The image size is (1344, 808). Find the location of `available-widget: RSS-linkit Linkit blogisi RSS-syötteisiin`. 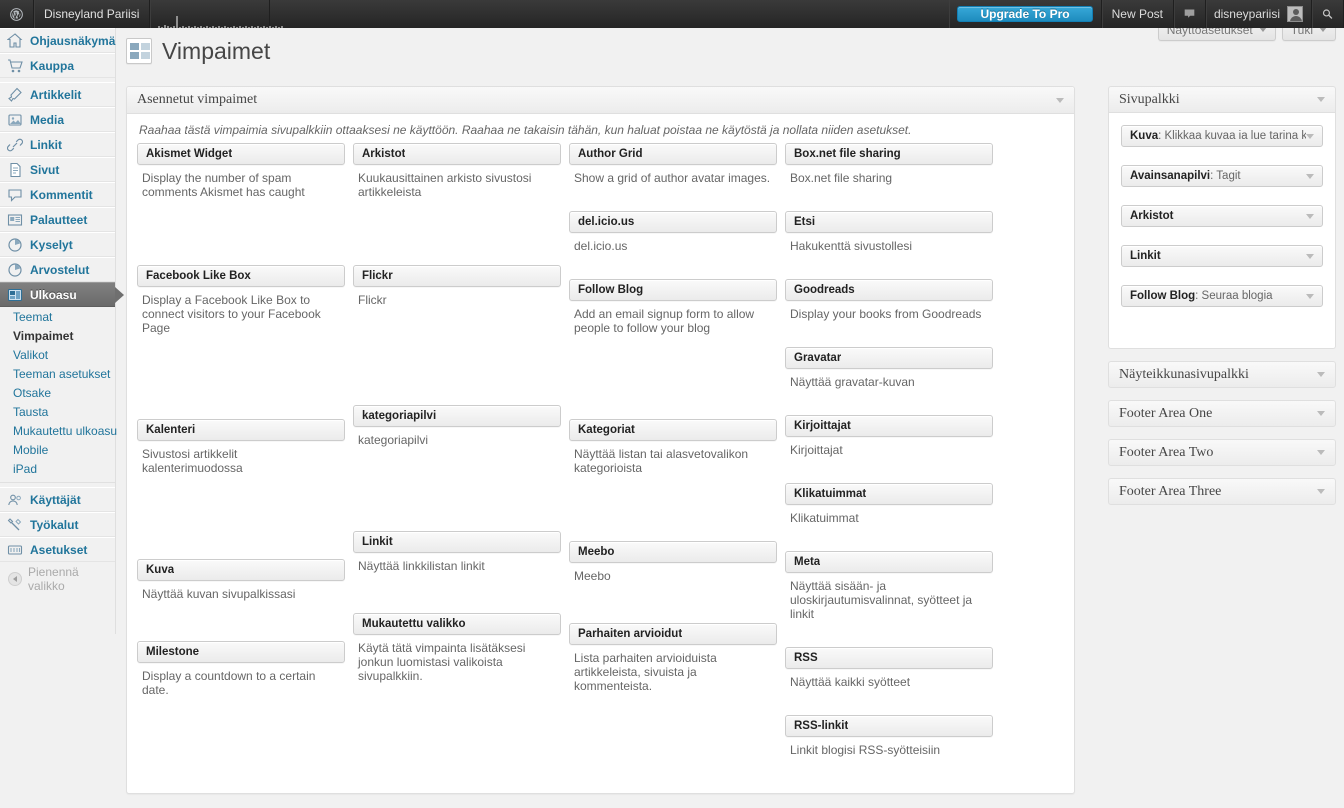

available-widget: RSS-linkit Linkit blogisi RSS-syötteisiin is located at coordinates (889, 744).